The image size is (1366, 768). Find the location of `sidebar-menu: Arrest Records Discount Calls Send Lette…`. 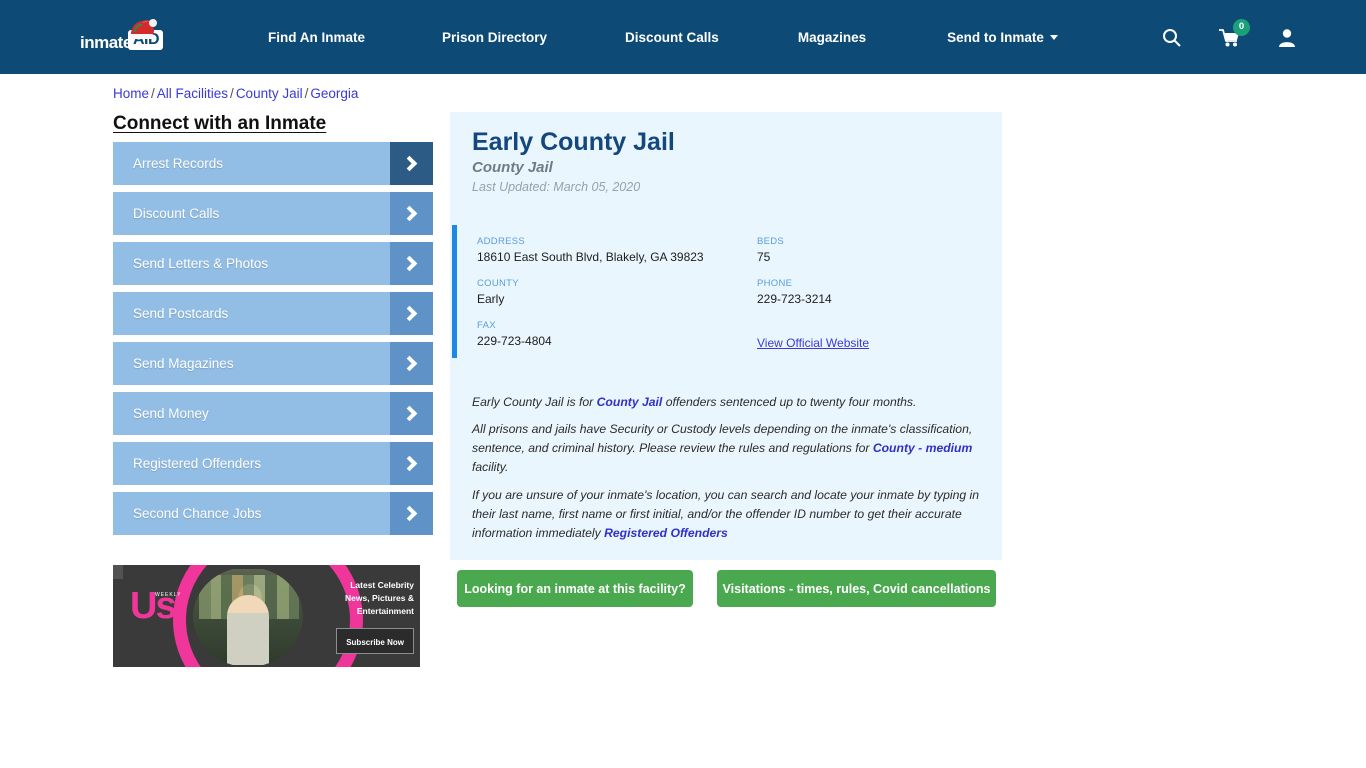

sidebar-menu: Arrest Records Discount Calls Send Lette… is located at coordinates (273, 342).